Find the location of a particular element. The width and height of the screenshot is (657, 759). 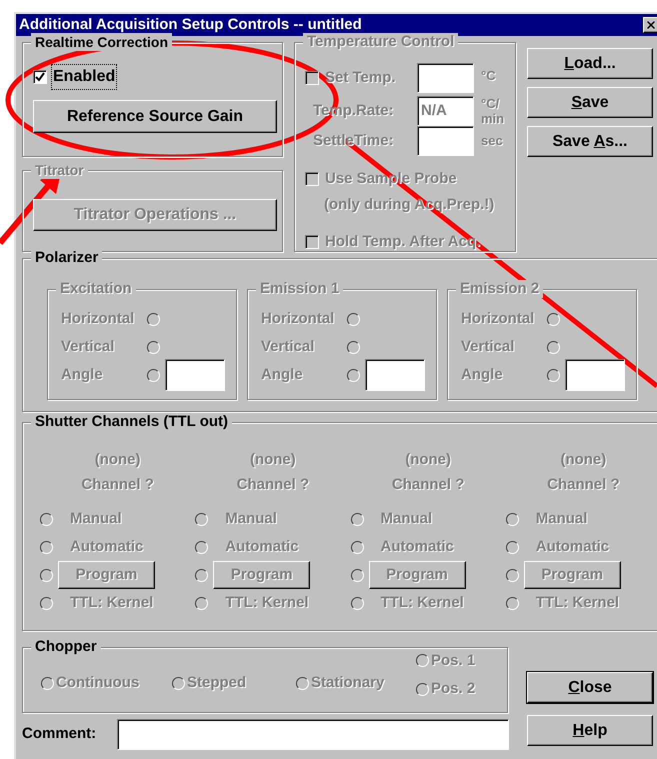

unit-label: min is located at coordinates (492, 118).